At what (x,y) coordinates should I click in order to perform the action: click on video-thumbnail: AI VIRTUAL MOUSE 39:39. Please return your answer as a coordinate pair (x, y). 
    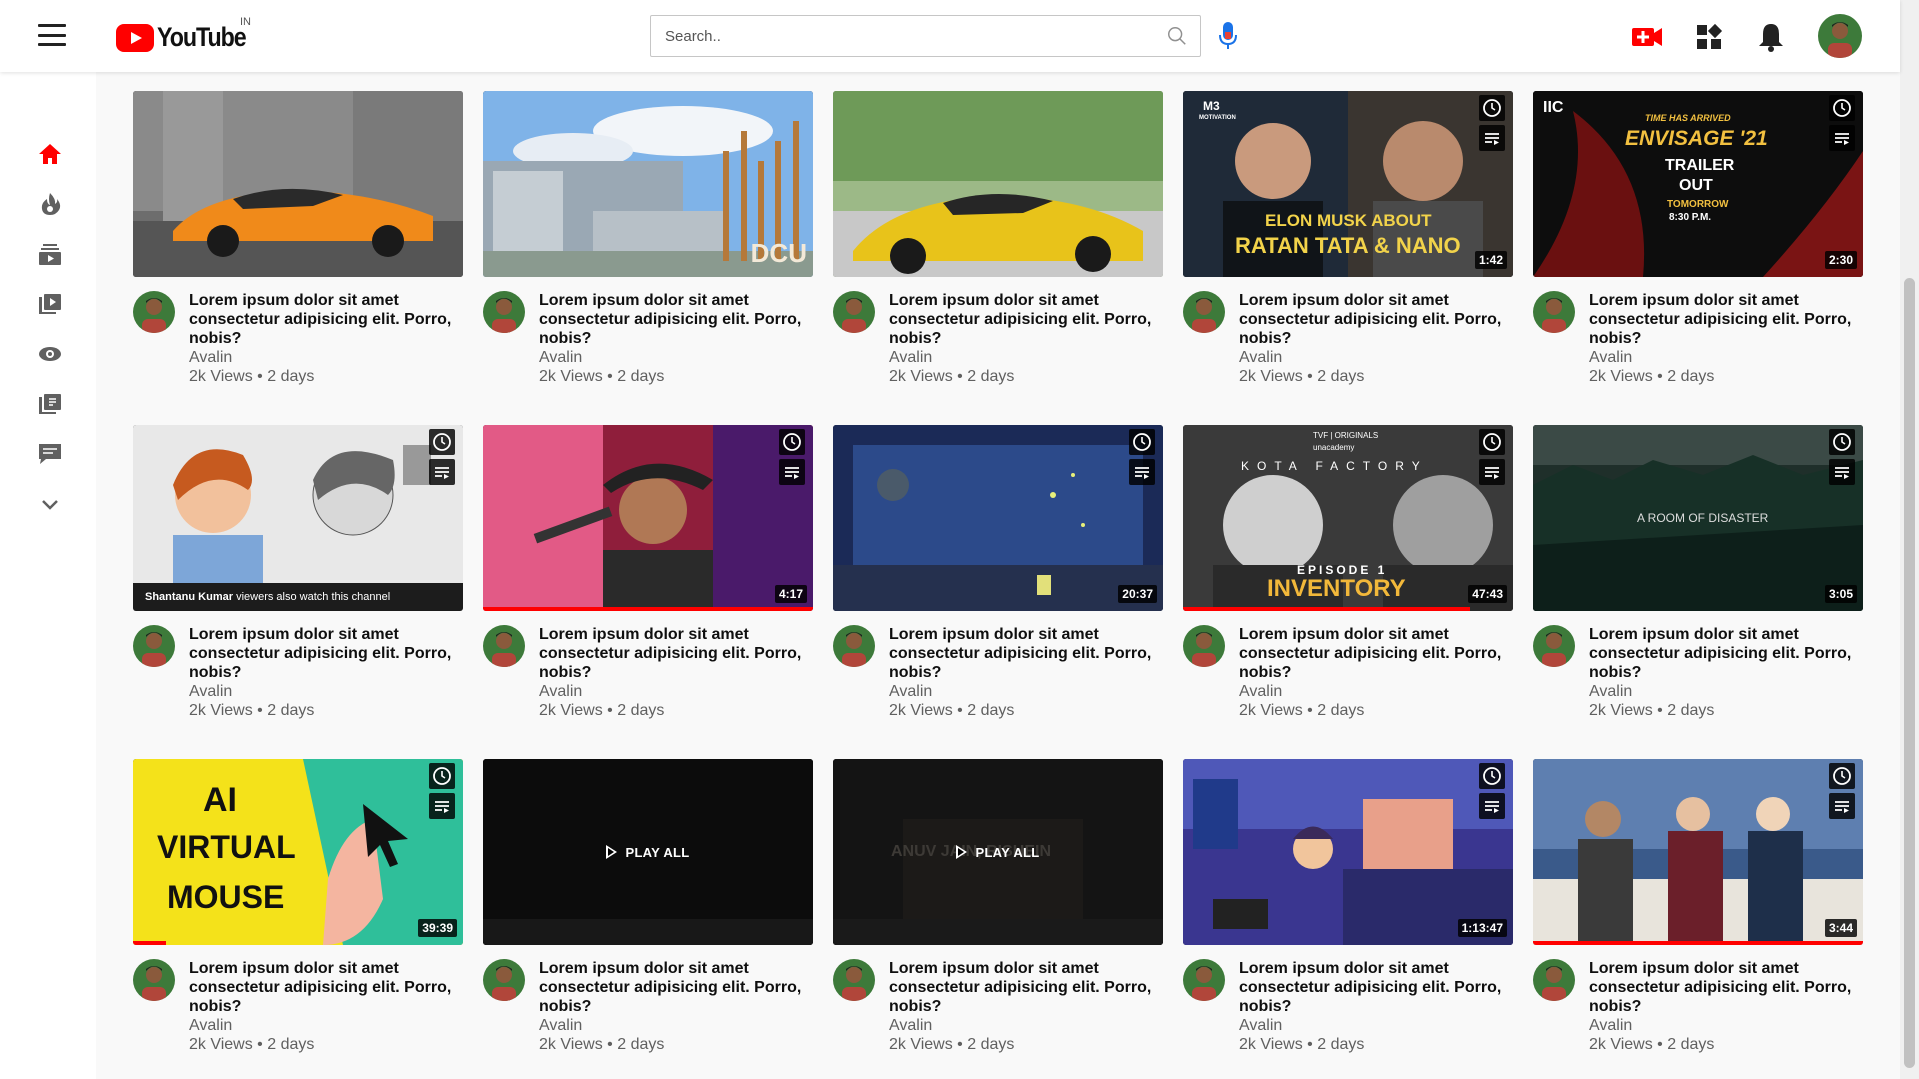
    Looking at the image, I should click on (298, 852).